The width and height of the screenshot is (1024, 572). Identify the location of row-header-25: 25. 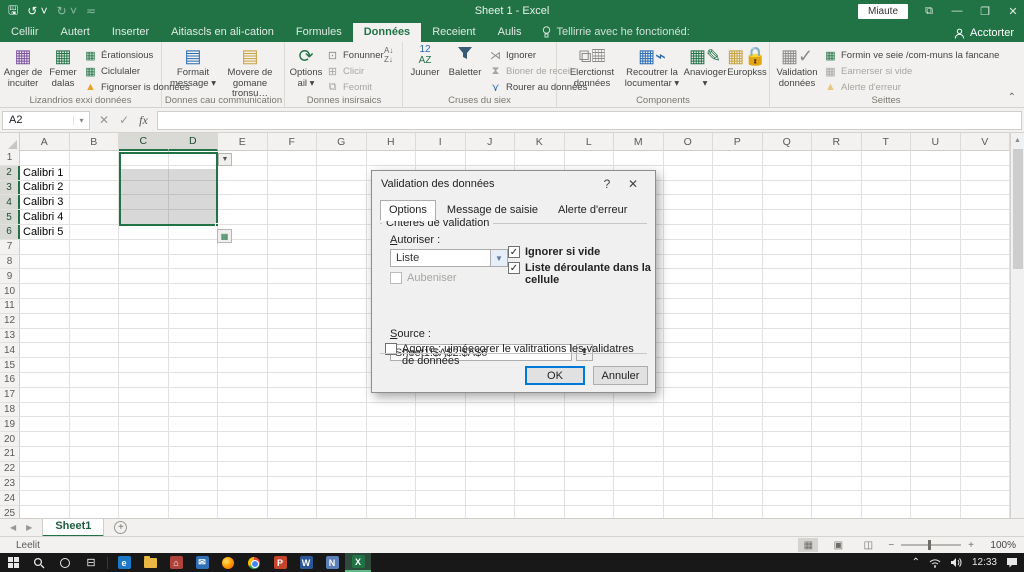
(10, 512).